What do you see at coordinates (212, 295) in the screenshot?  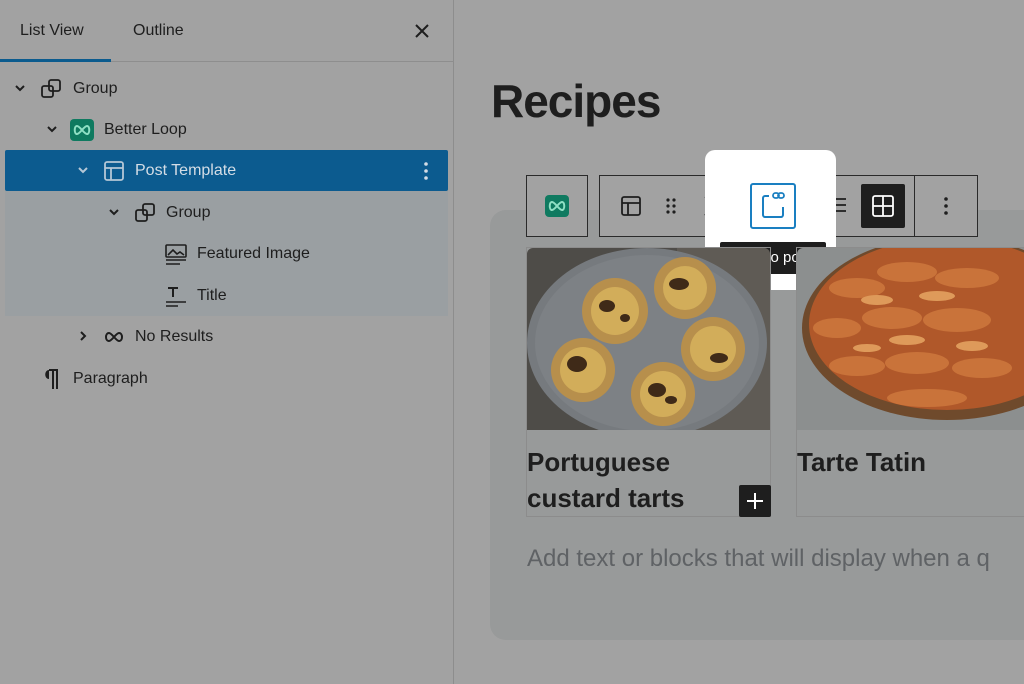 I see `tree-item-label: Title` at bounding box center [212, 295].